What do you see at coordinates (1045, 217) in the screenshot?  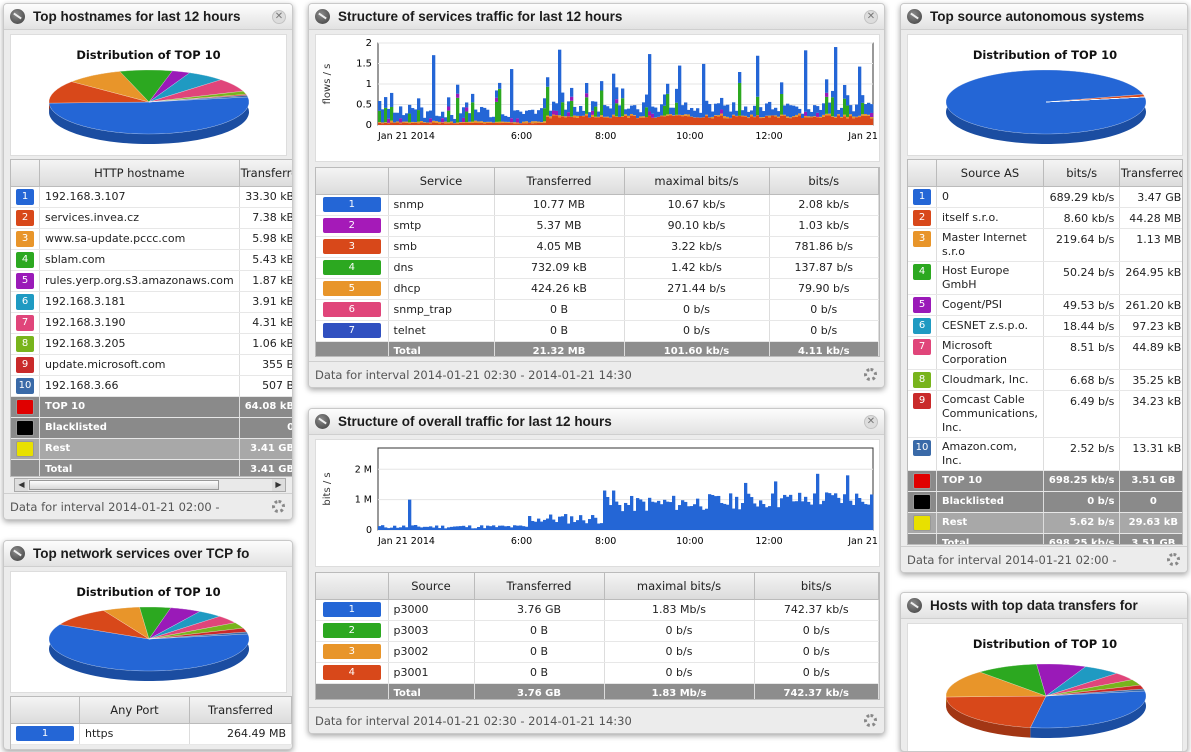 I see `table-row: 2itself s.r.o.8.60 kb/s44.28 MB` at bounding box center [1045, 217].